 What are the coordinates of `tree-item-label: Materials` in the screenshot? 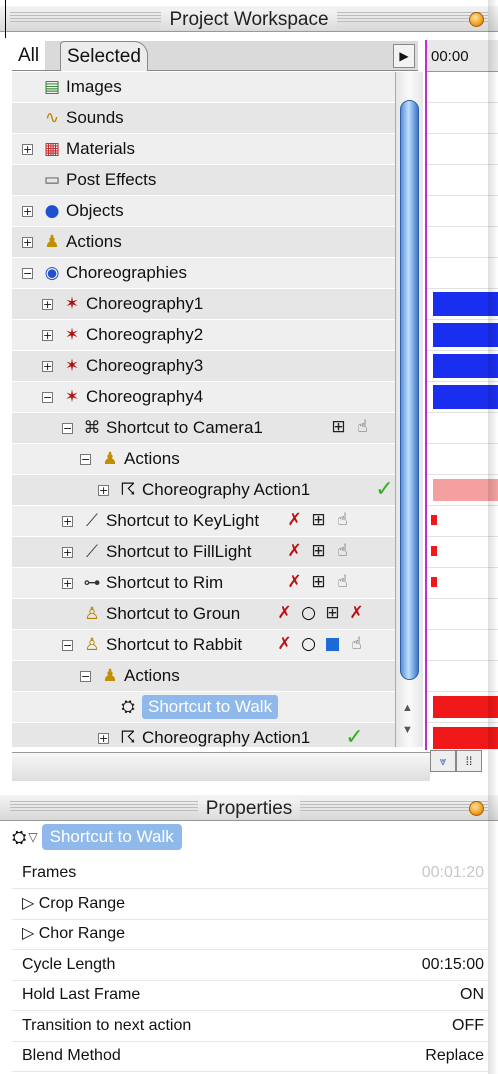 It's located at (100, 149).